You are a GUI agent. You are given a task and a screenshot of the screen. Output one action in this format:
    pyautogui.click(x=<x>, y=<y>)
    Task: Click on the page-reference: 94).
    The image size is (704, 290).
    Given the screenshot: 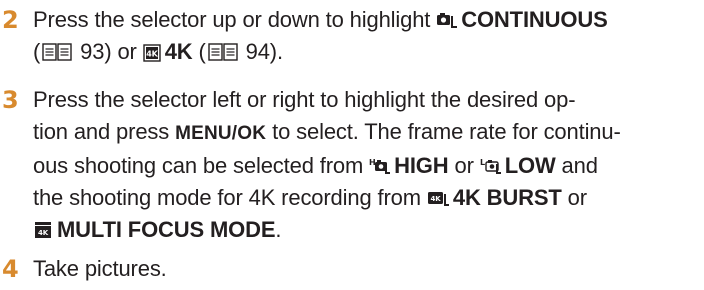 What is the action you would take?
    pyautogui.click(x=261, y=51)
    